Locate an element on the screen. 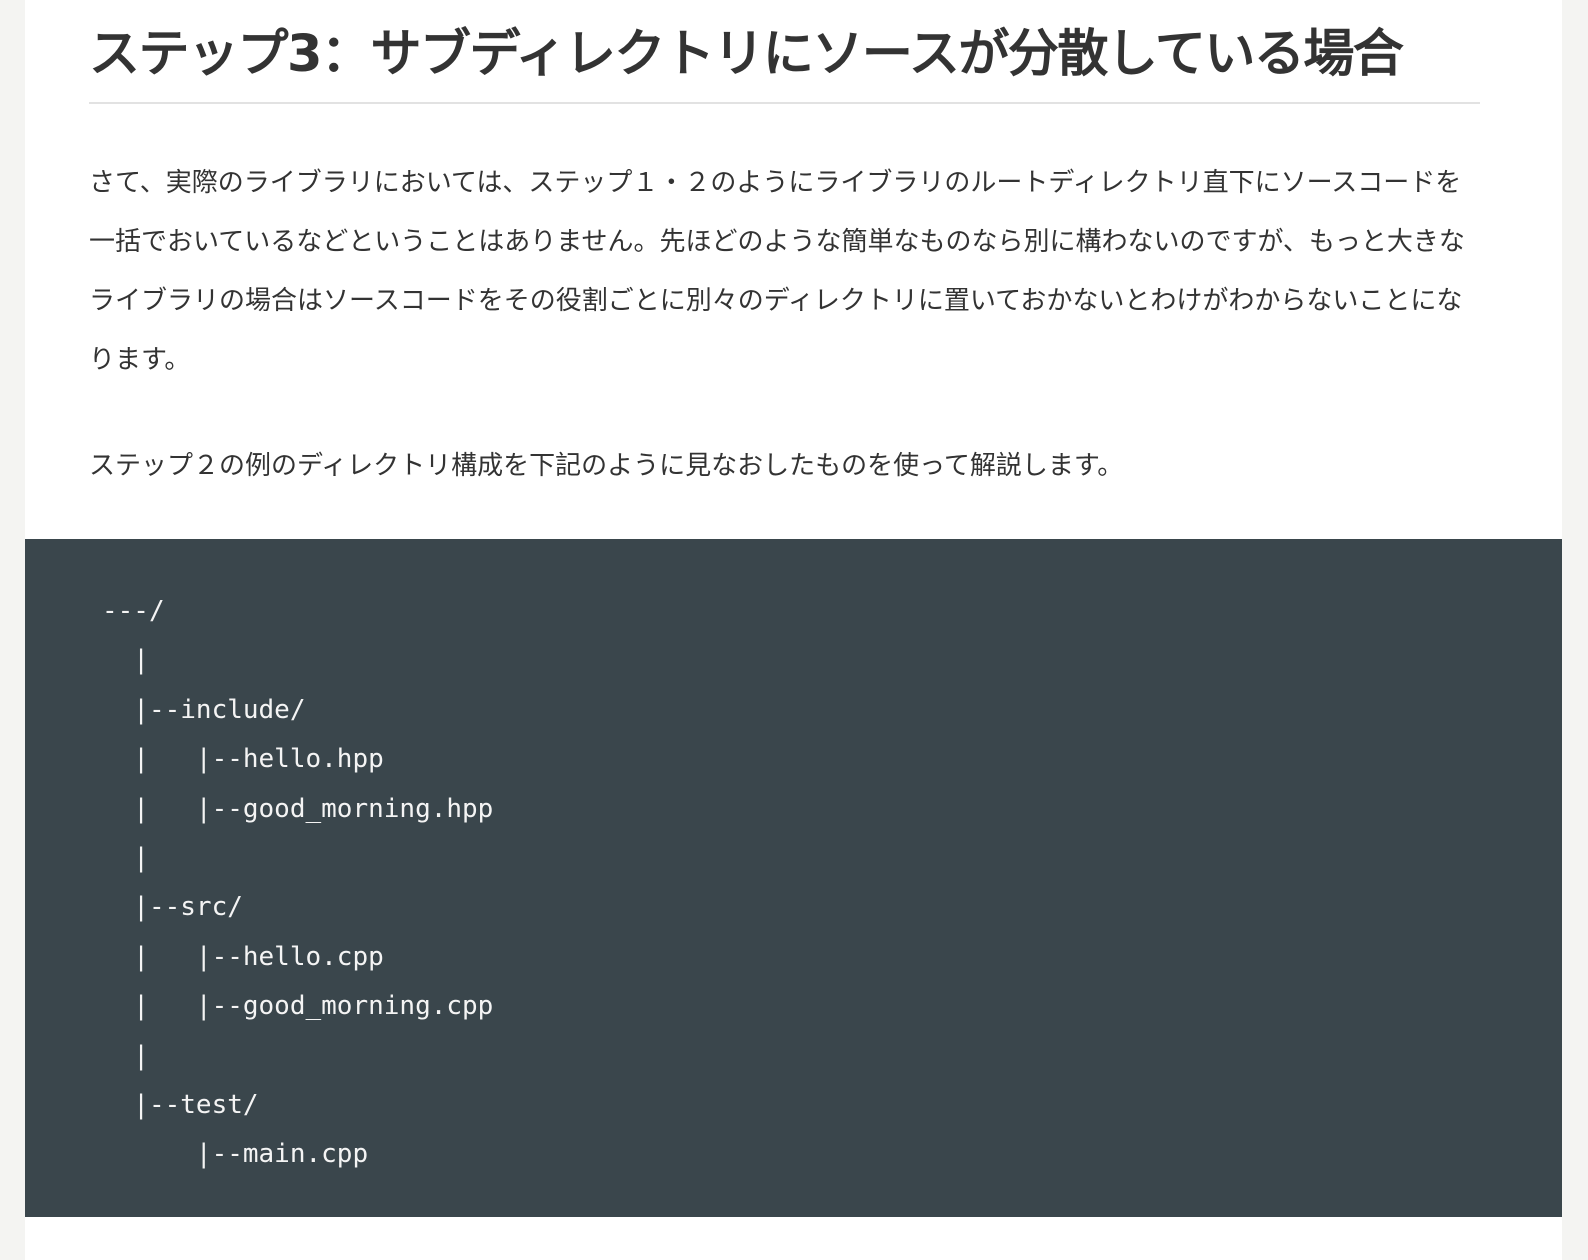 The image size is (1588, 1260). code-line: |--src/ is located at coordinates (172, 907).